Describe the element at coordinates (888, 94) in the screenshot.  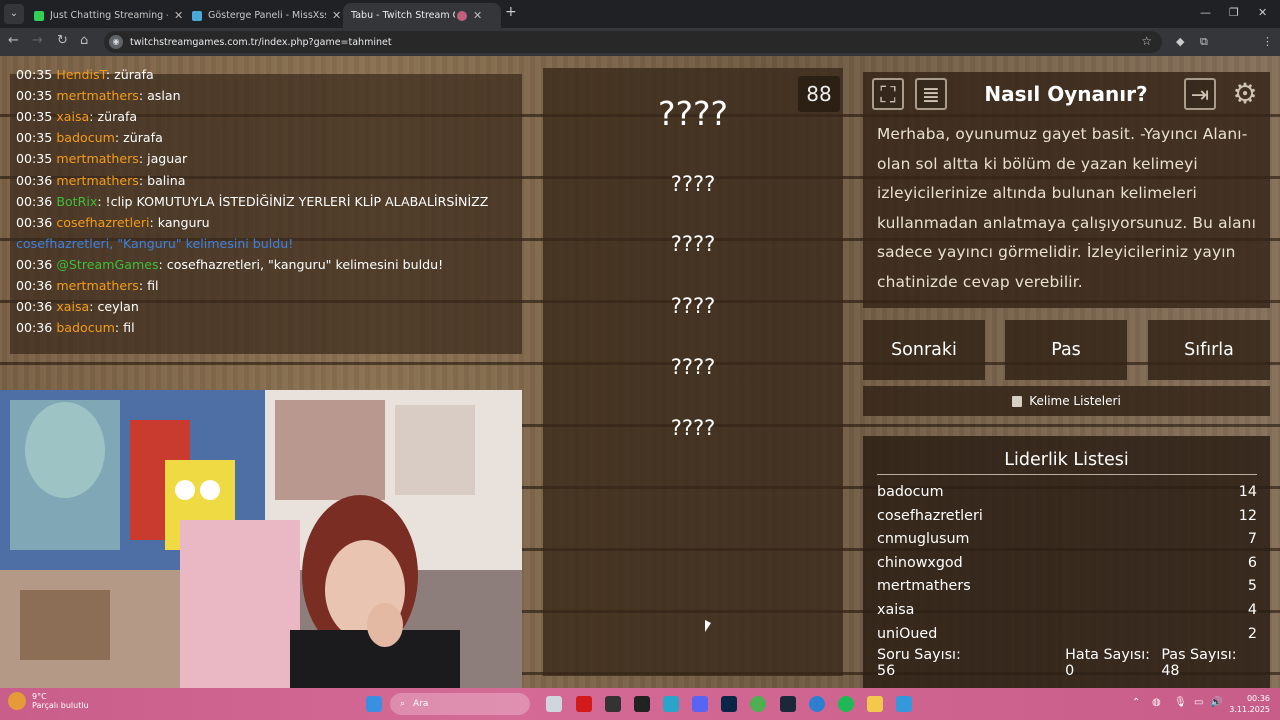
I see `fullscreen-icon: ⛶` at that location.